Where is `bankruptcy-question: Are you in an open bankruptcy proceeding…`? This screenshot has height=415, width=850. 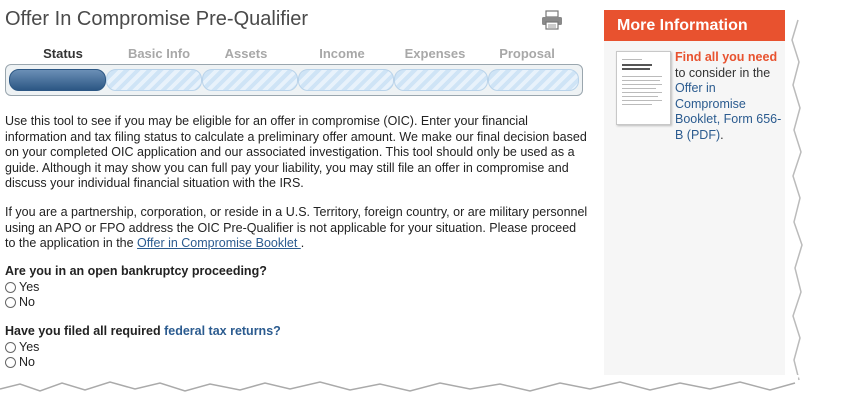 bankruptcy-question: Are you in an open bankruptcy proceeding… is located at coordinates (136, 271).